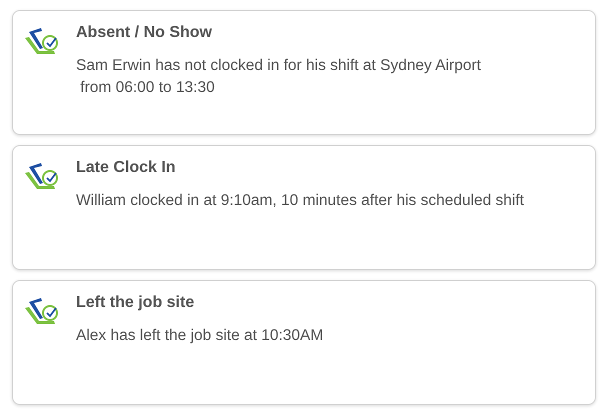  What do you see at coordinates (144, 33) in the screenshot?
I see `notification-title: Absent / No Show` at bounding box center [144, 33].